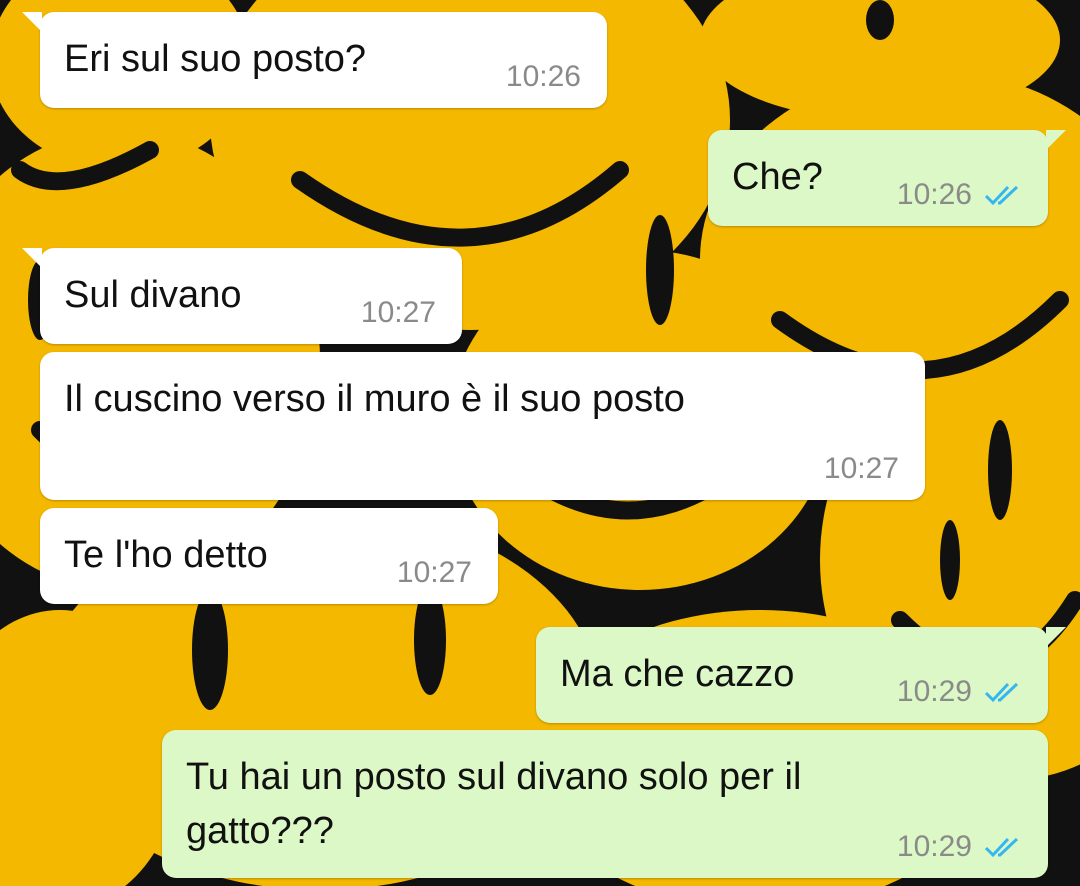  I want to click on message-outgoing: Ma che cazzo 10:29, so click(801, 675).